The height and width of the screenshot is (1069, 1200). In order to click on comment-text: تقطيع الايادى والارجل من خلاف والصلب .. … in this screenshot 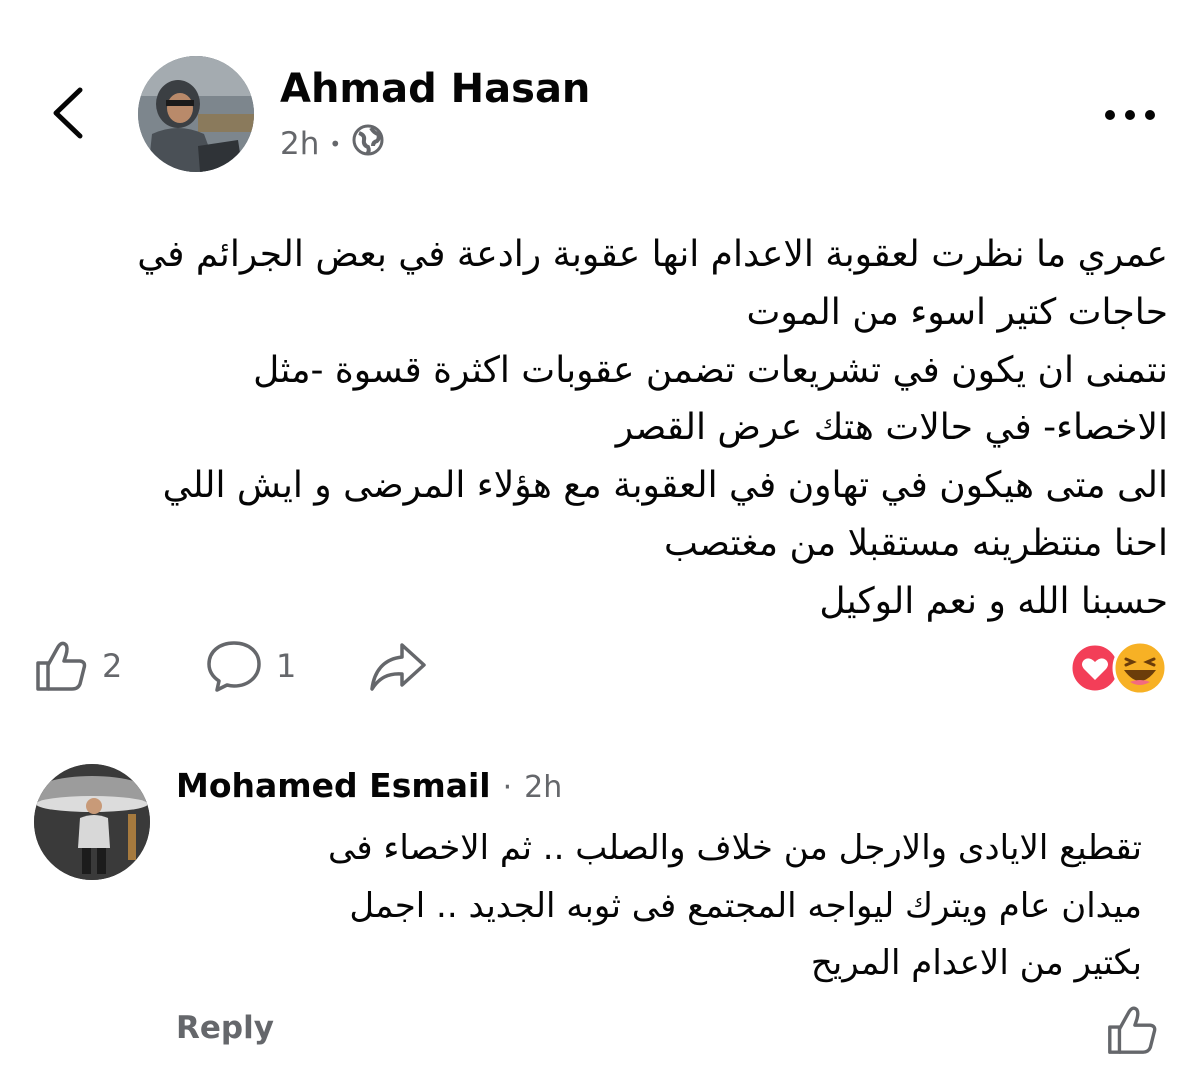, I will do `click(734, 905)`.